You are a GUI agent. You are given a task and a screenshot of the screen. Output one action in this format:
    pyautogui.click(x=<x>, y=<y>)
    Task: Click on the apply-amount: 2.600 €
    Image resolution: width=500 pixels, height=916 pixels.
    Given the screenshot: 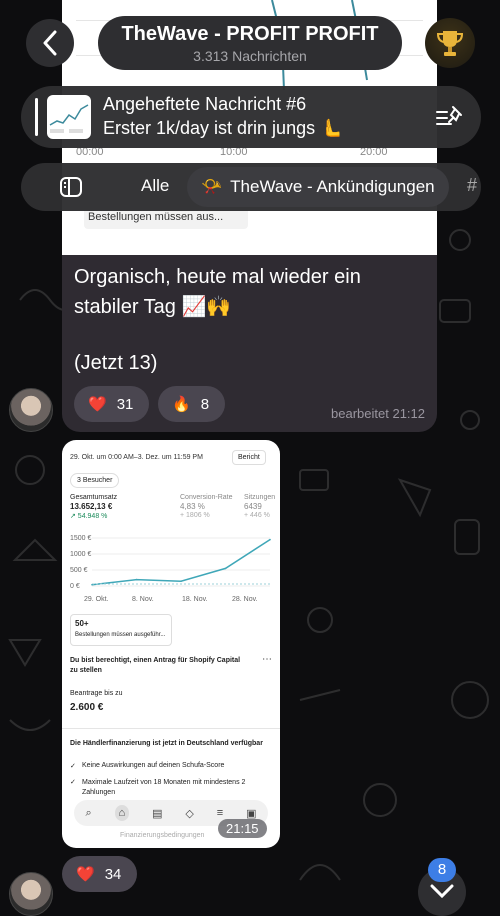 What is the action you would take?
    pyautogui.click(x=87, y=707)
    